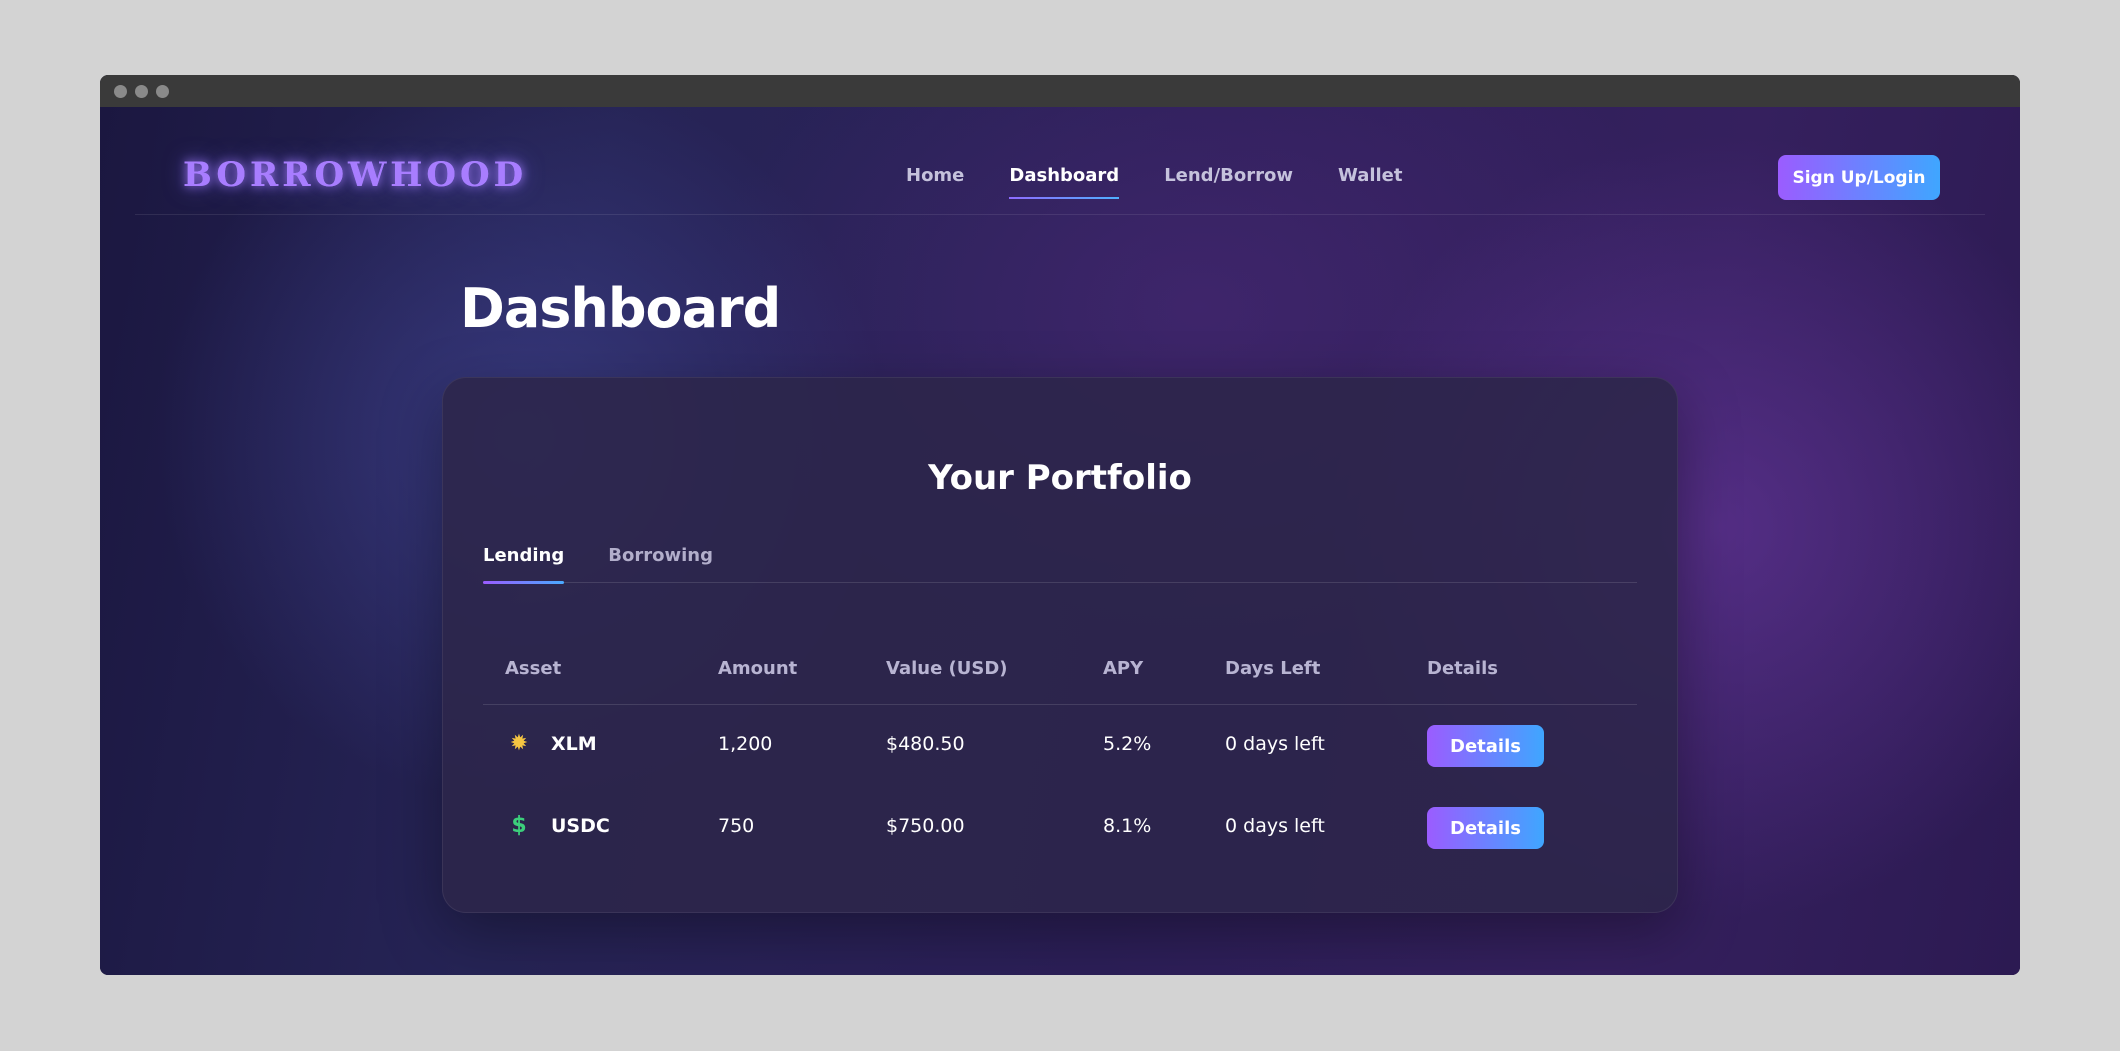 The width and height of the screenshot is (2120, 1051). What do you see at coordinates (1060, 478) in the screenshot?
I see `portfolio-title: Your Portfolio` at bounding box center [1060, 478].